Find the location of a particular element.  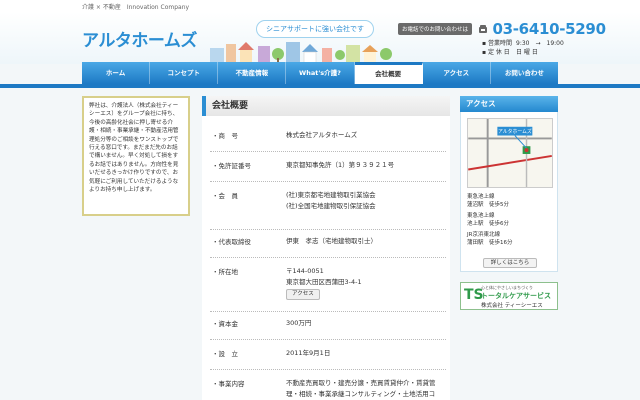

station-line: JR京浜東北線 is located at coordinates (483, 235).